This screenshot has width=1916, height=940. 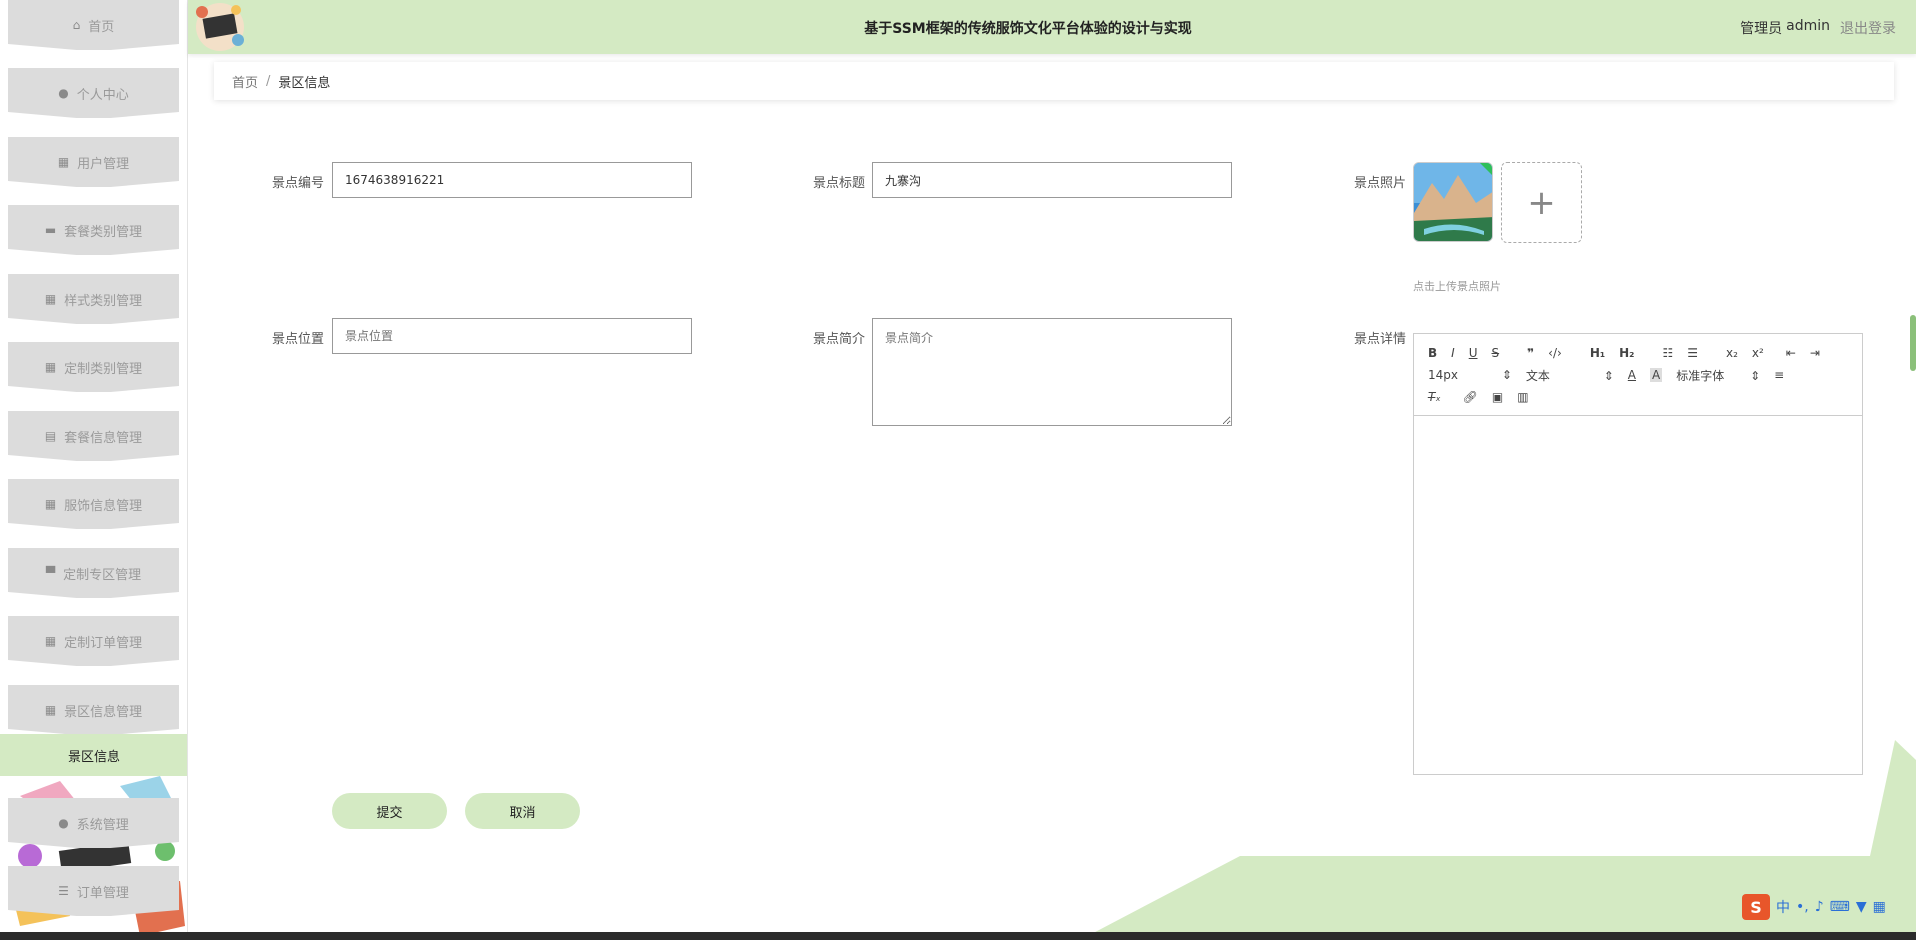 I want to click on title-label: 景点标题, so click(x=838, y=183).